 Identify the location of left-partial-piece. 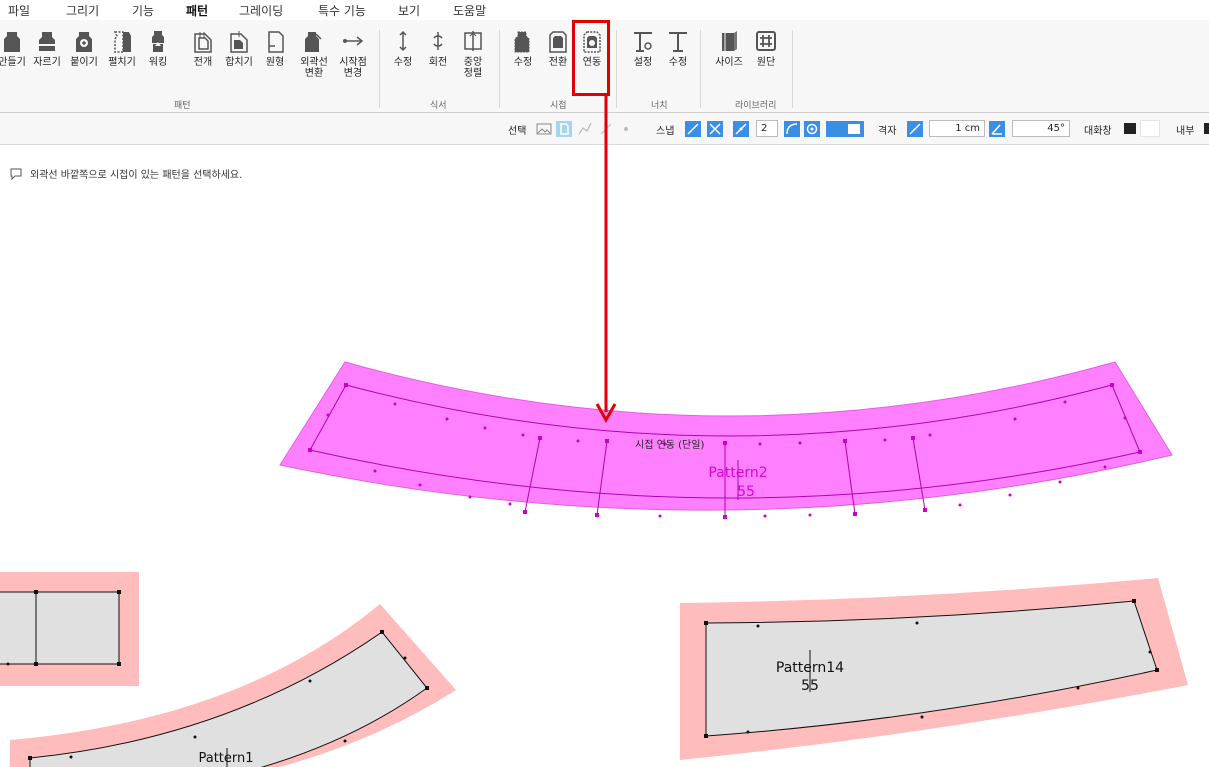
(69, 629).